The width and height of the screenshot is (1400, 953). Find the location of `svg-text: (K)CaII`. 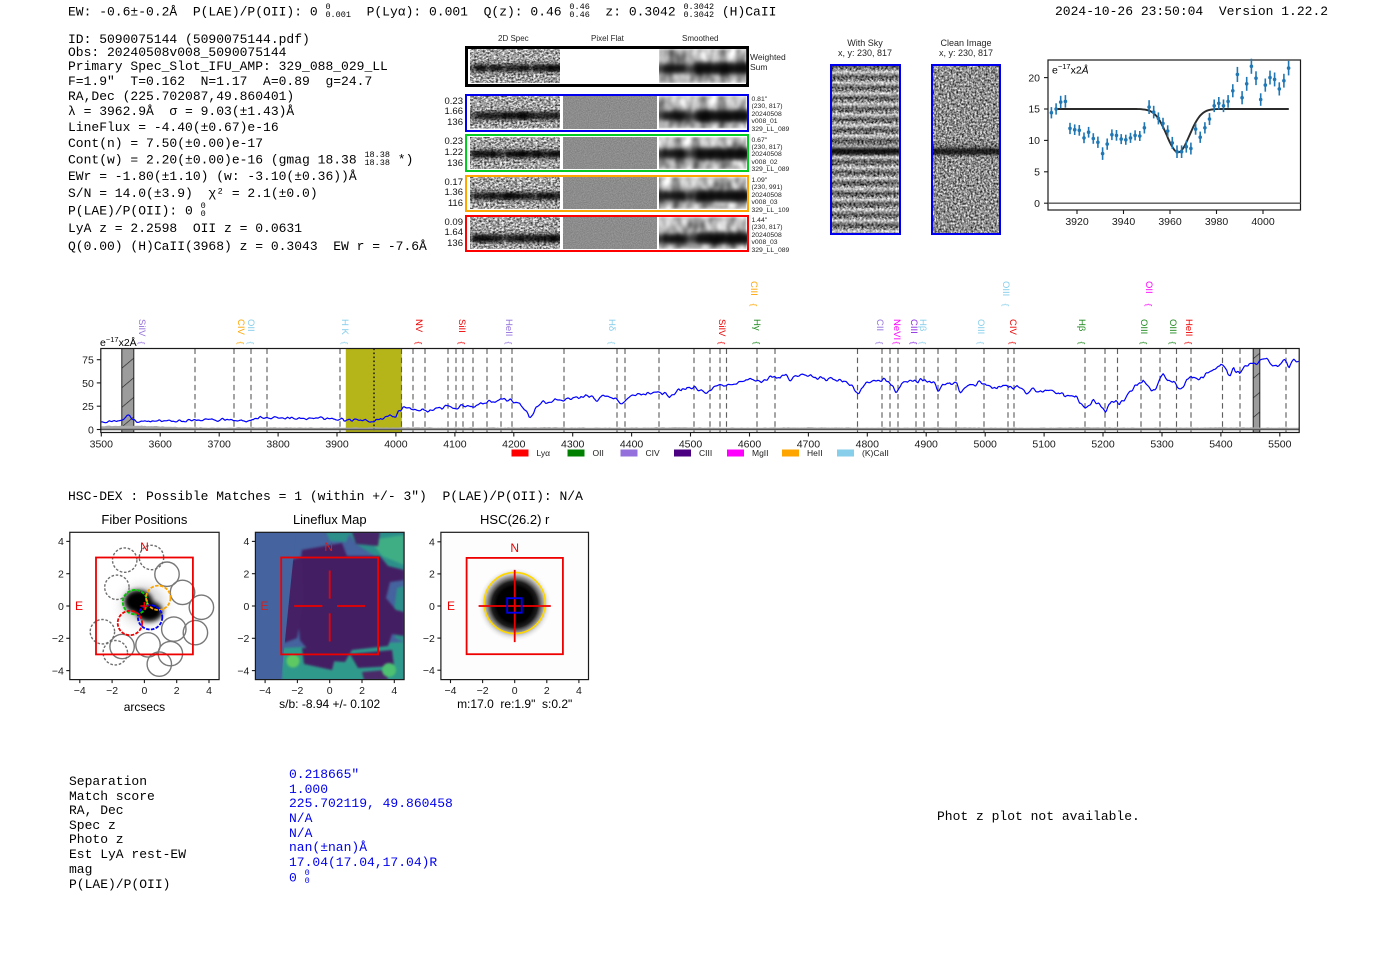

svg-text: (K)CaII is located at coordinates (875, 453).